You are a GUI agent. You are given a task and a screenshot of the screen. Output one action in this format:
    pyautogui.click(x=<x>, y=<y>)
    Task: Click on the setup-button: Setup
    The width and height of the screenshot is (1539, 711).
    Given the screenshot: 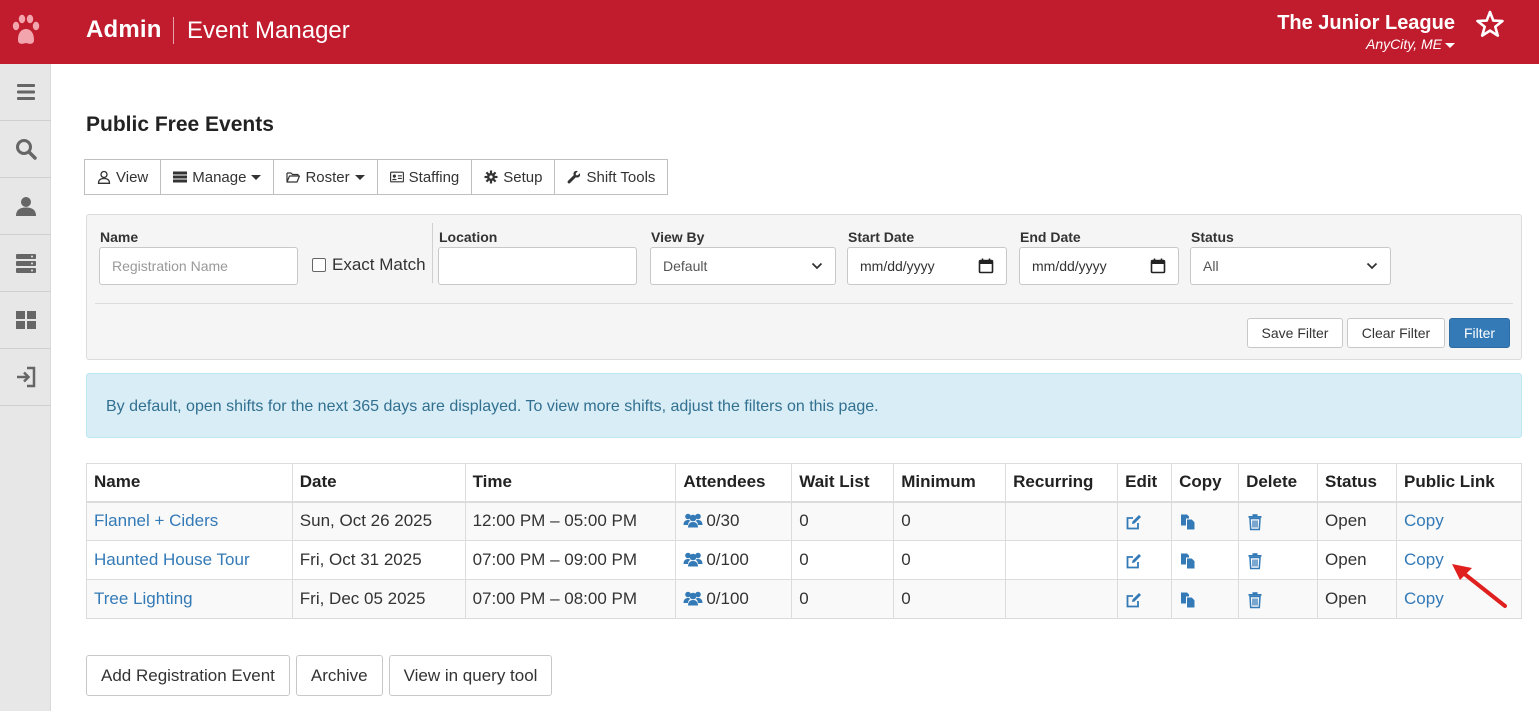 What is the action you would take?
    pyautogui.click(x=513, y=177)
    